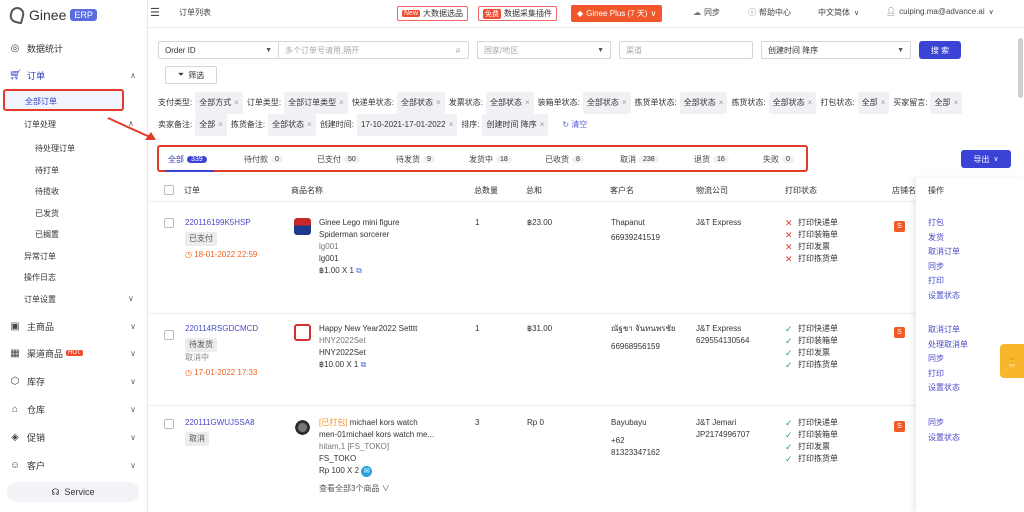  Describe the element at coordinates (490, 159) in the screenshot. I see `tab-status-4: 发货中 18` at that location.